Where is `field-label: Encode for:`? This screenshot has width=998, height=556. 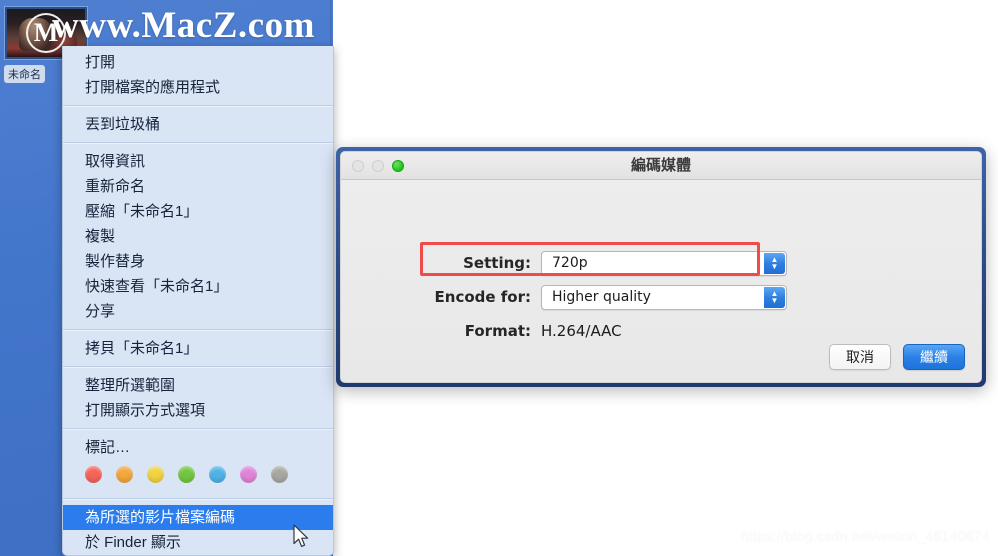
field-label: Encode for: is located at coordinates (482, 297).